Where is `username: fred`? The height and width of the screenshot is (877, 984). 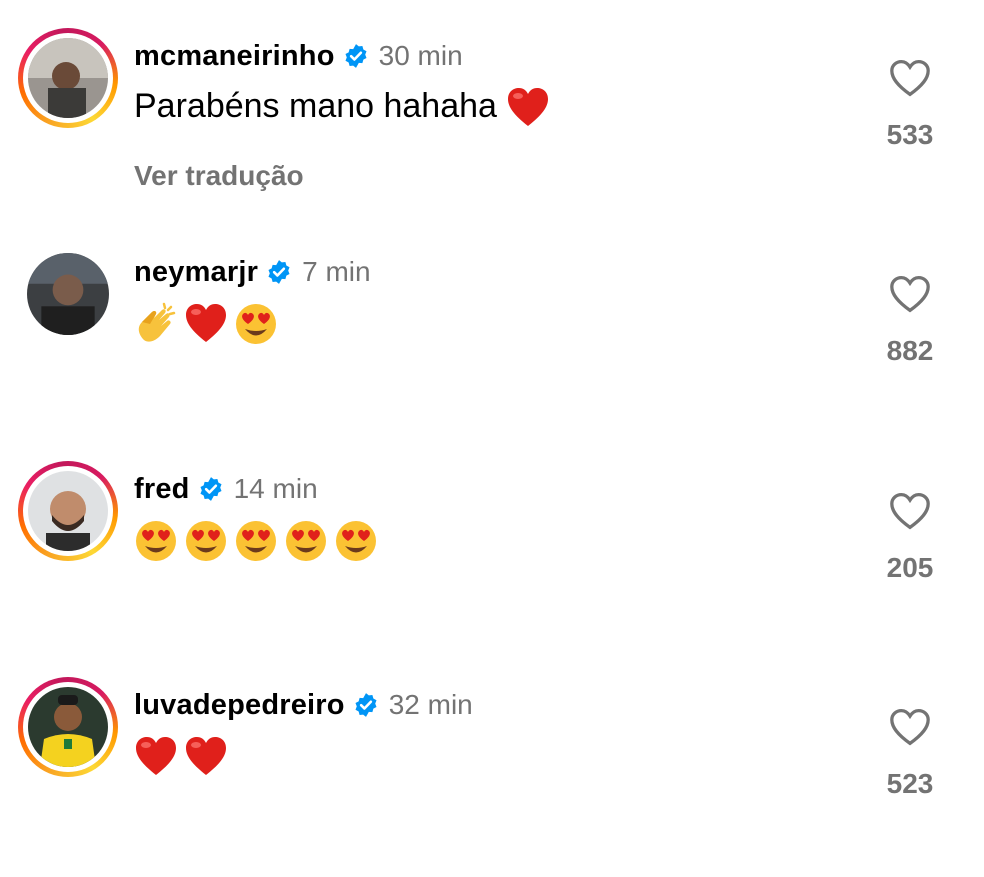 username: fred is located at coordinates (162, 489).